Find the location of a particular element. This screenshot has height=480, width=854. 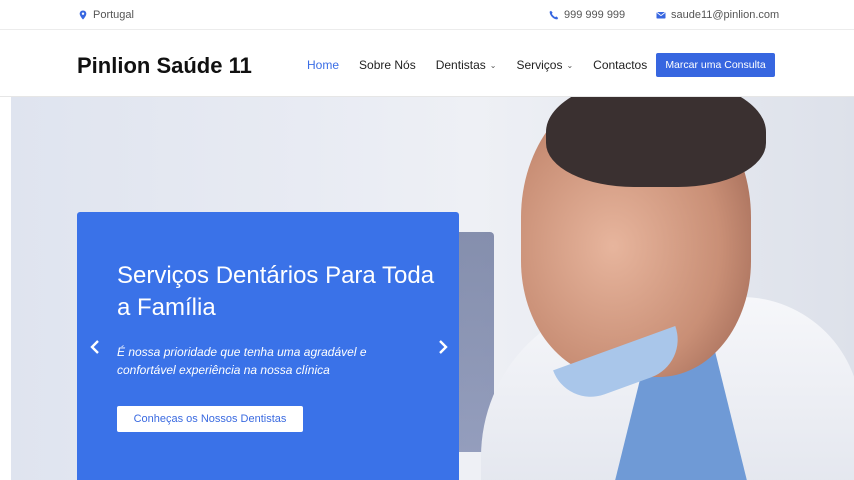

menu-item-home: Home is located at coordinates (323, 65).